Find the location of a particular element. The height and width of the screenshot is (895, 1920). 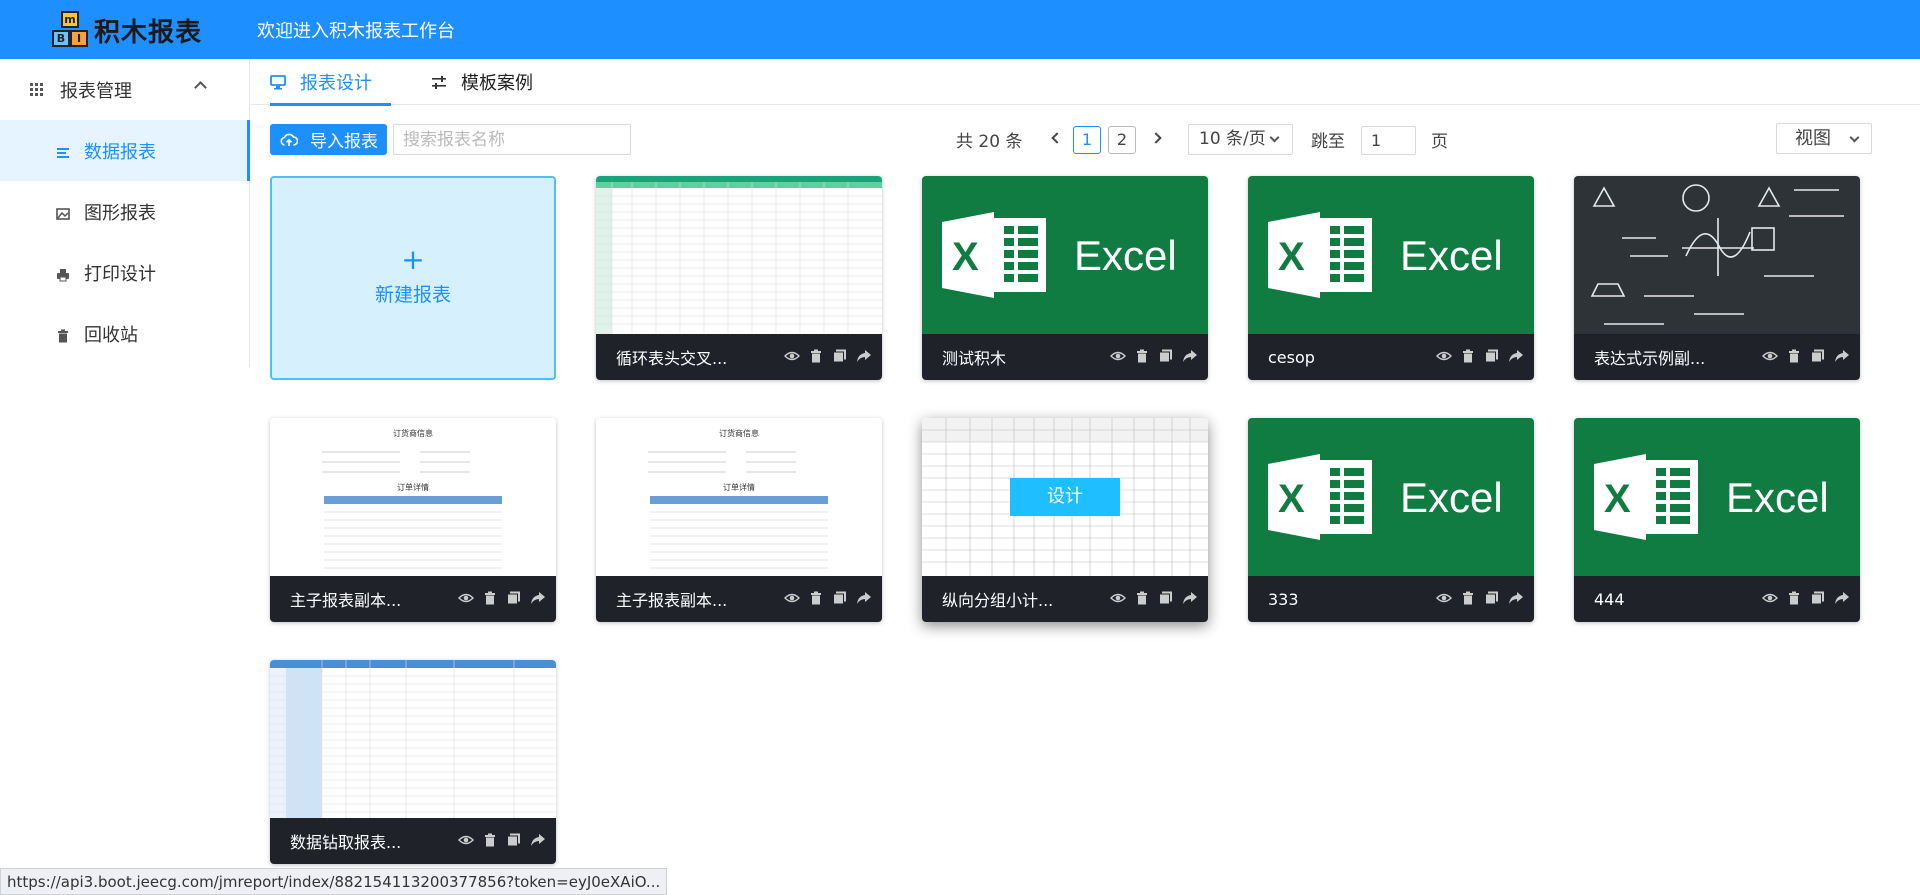

sidebar-item-chart-report: 图形报表 is located at coordinates (124, 211).